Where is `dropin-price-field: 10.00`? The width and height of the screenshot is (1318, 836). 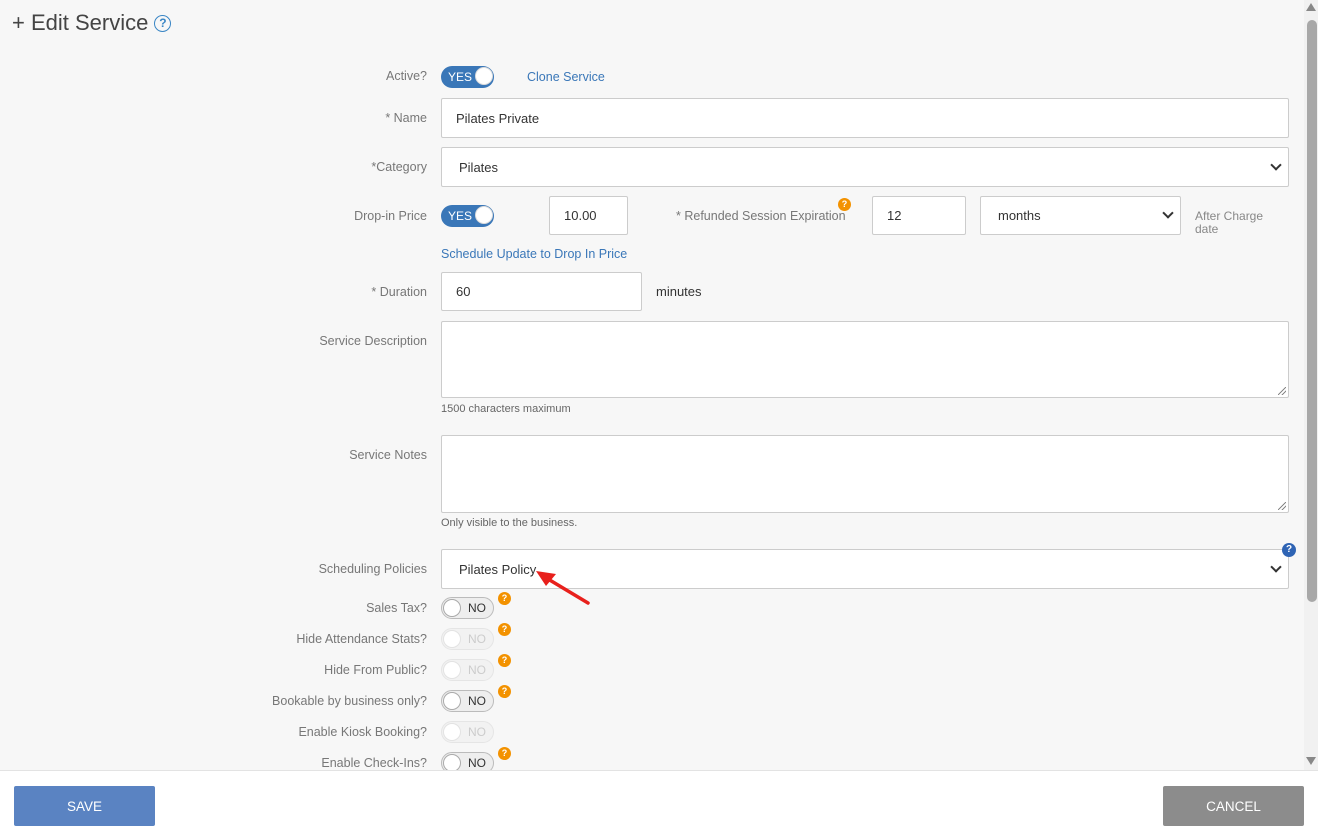 dropin-price-field: 10.00 is located at coordinates (588, 215).